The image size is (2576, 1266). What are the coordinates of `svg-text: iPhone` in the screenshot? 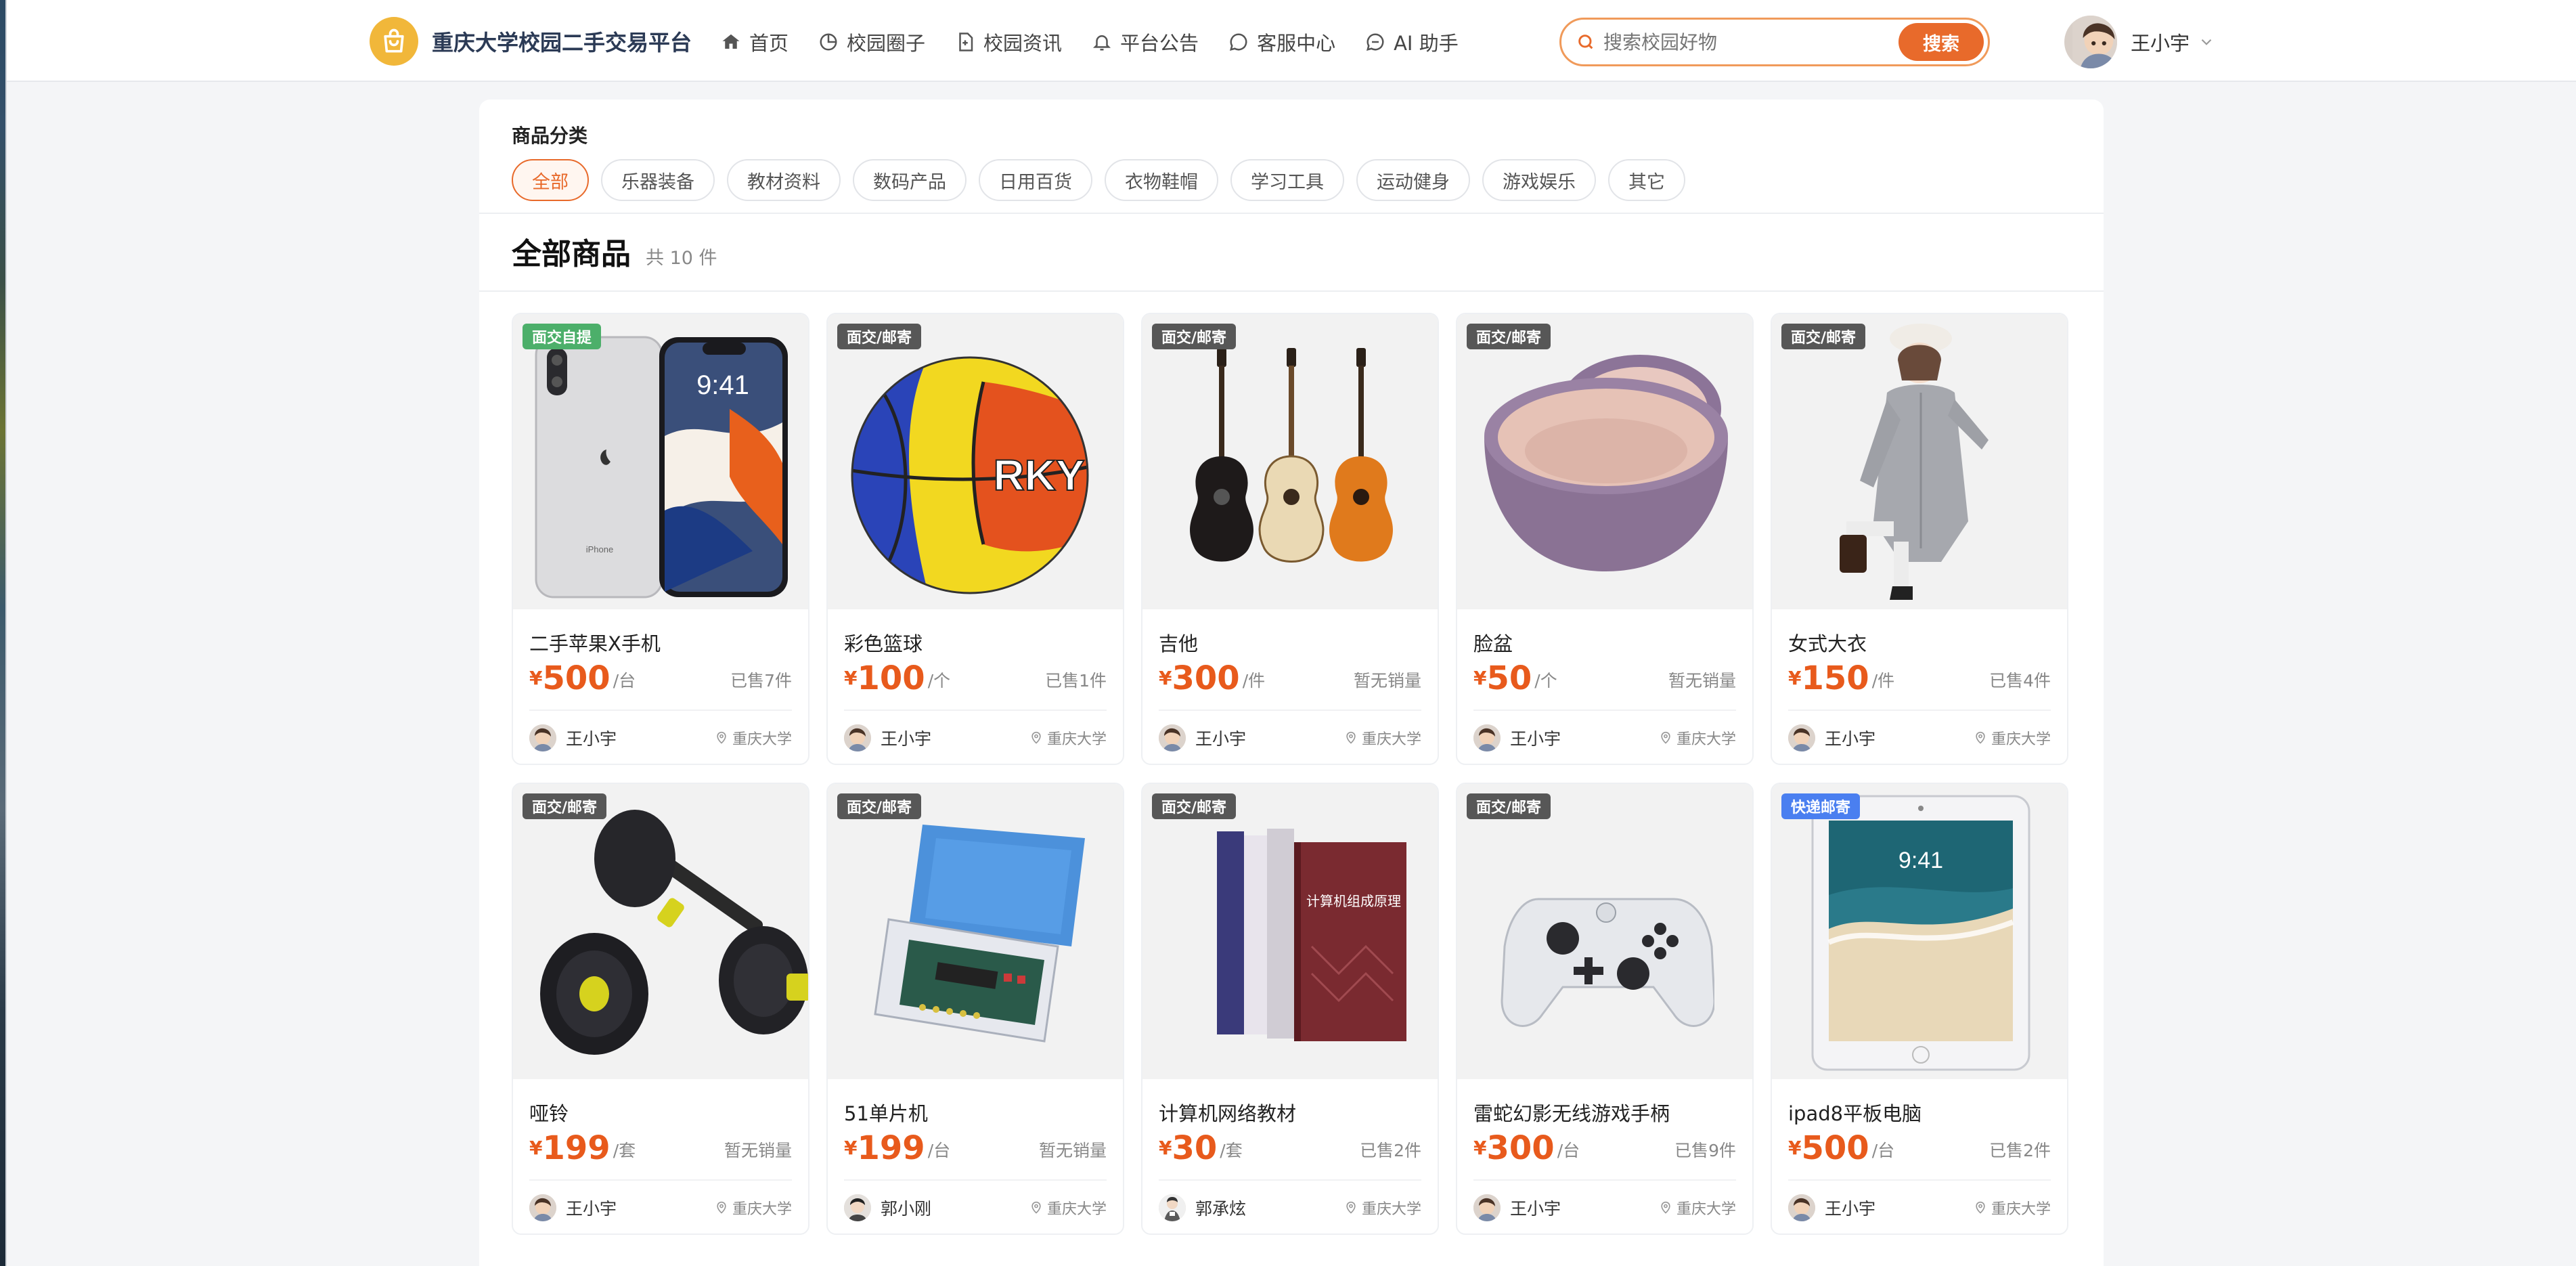 It's located at (599, 549).